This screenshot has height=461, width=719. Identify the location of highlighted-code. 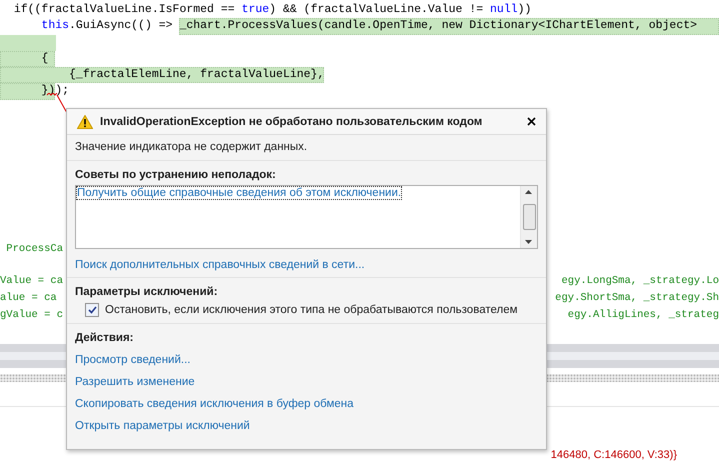
(28, 42).